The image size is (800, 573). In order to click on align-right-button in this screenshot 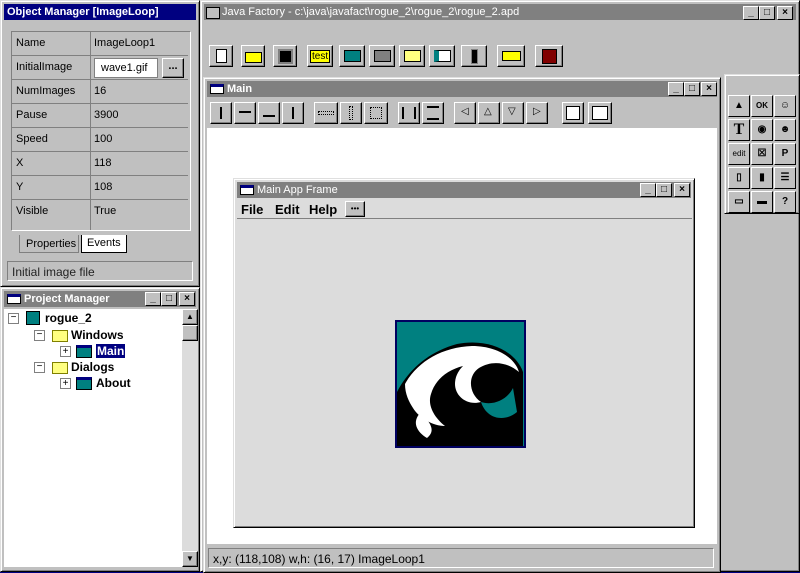, I will do `click(293, 113)`.